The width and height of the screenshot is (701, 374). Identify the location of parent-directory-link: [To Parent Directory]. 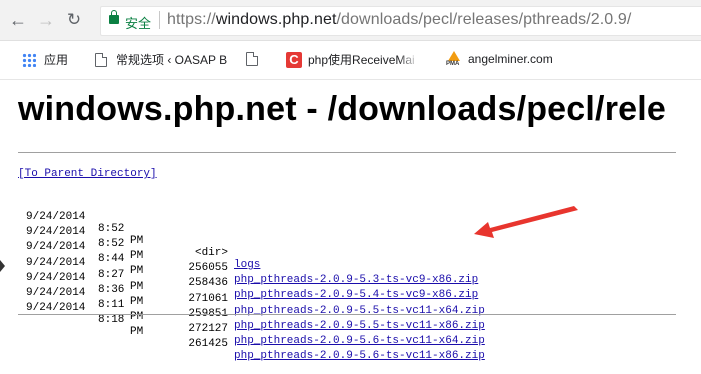
(87, 174).